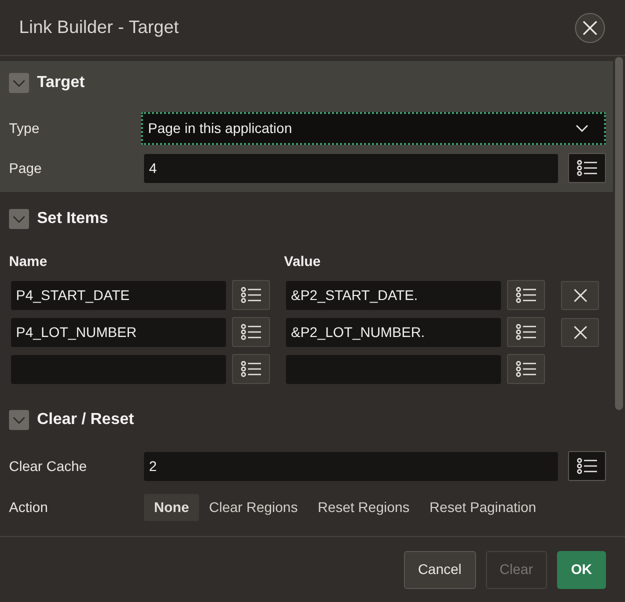 The image size is (625, 602). I want to click on field-label: Action, so click(29, 507).